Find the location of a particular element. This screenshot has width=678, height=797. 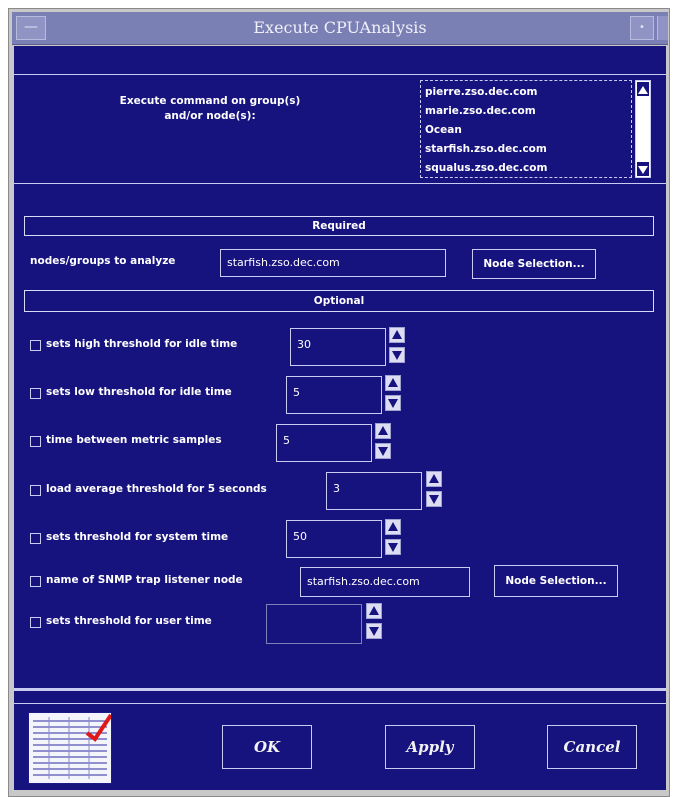

metric-samples-checkbox is located at coordinates (35, 441).